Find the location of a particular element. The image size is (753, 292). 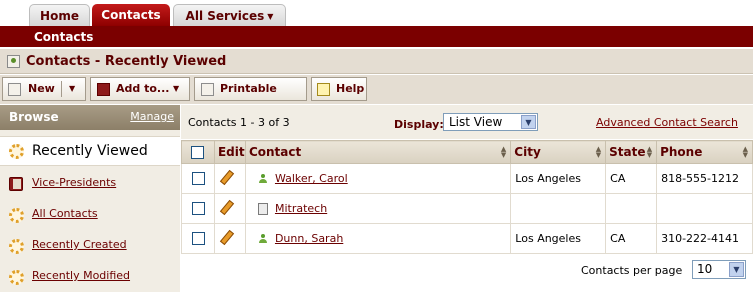

select-all-checkbox is located at coordinates (197, 152).